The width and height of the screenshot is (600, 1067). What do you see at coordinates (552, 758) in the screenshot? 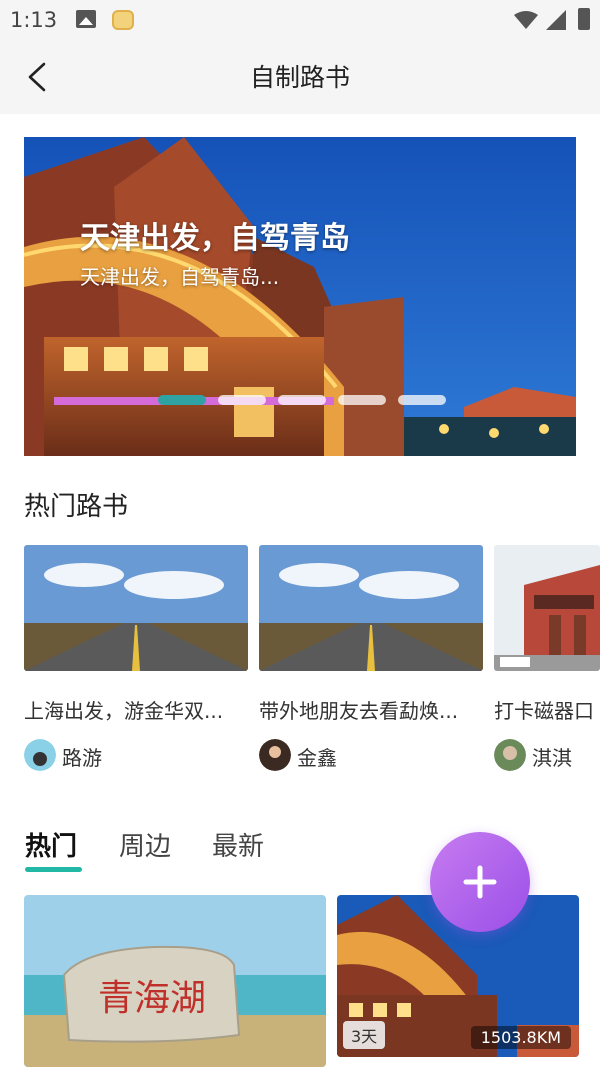
I see `route-card-user: 淇淇` at bounding box center [552, 758].